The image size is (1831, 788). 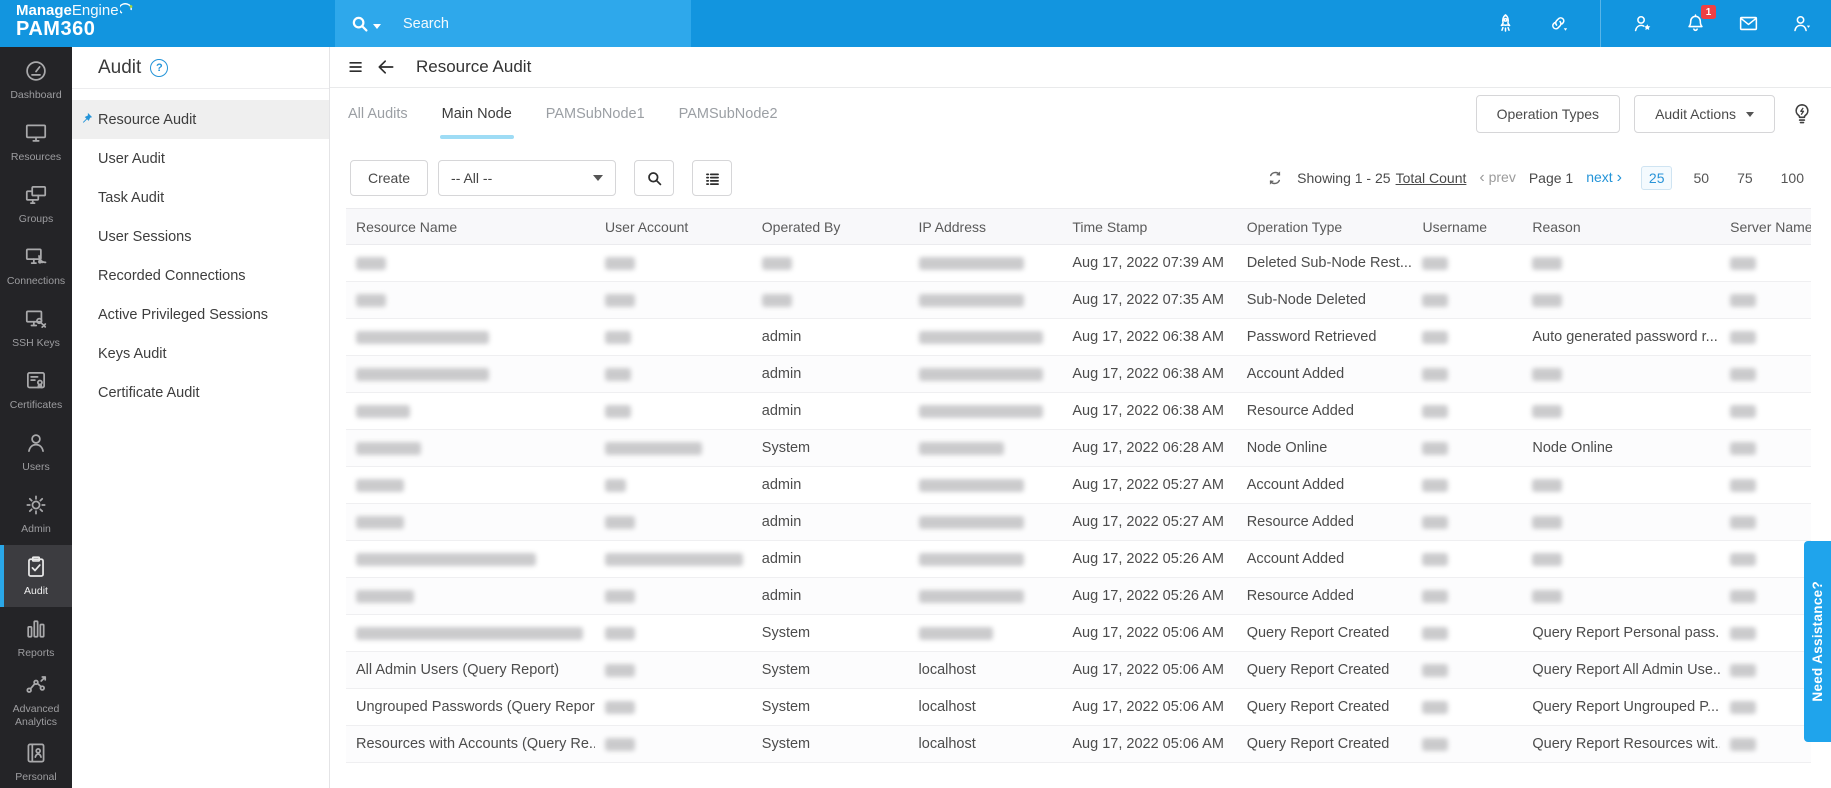 I want to click on table-row: admin Aug 17, 2022 06:38 AM Resource Added, so click(x=1078, y=411).